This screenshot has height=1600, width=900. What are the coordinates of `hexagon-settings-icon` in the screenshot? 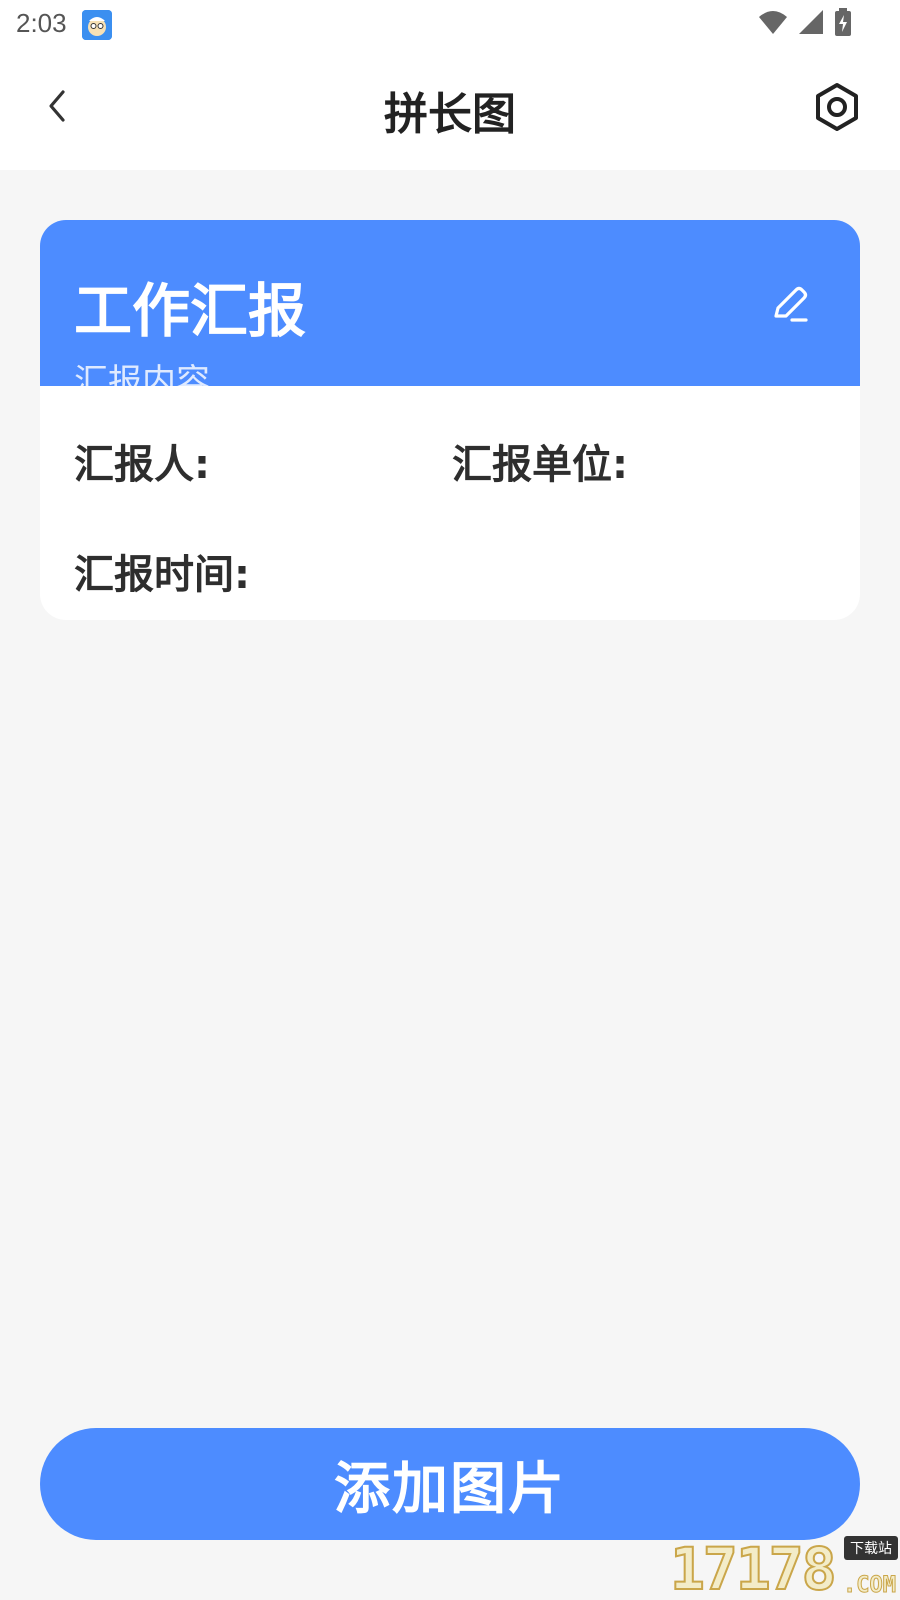 It's located at (837, 109).